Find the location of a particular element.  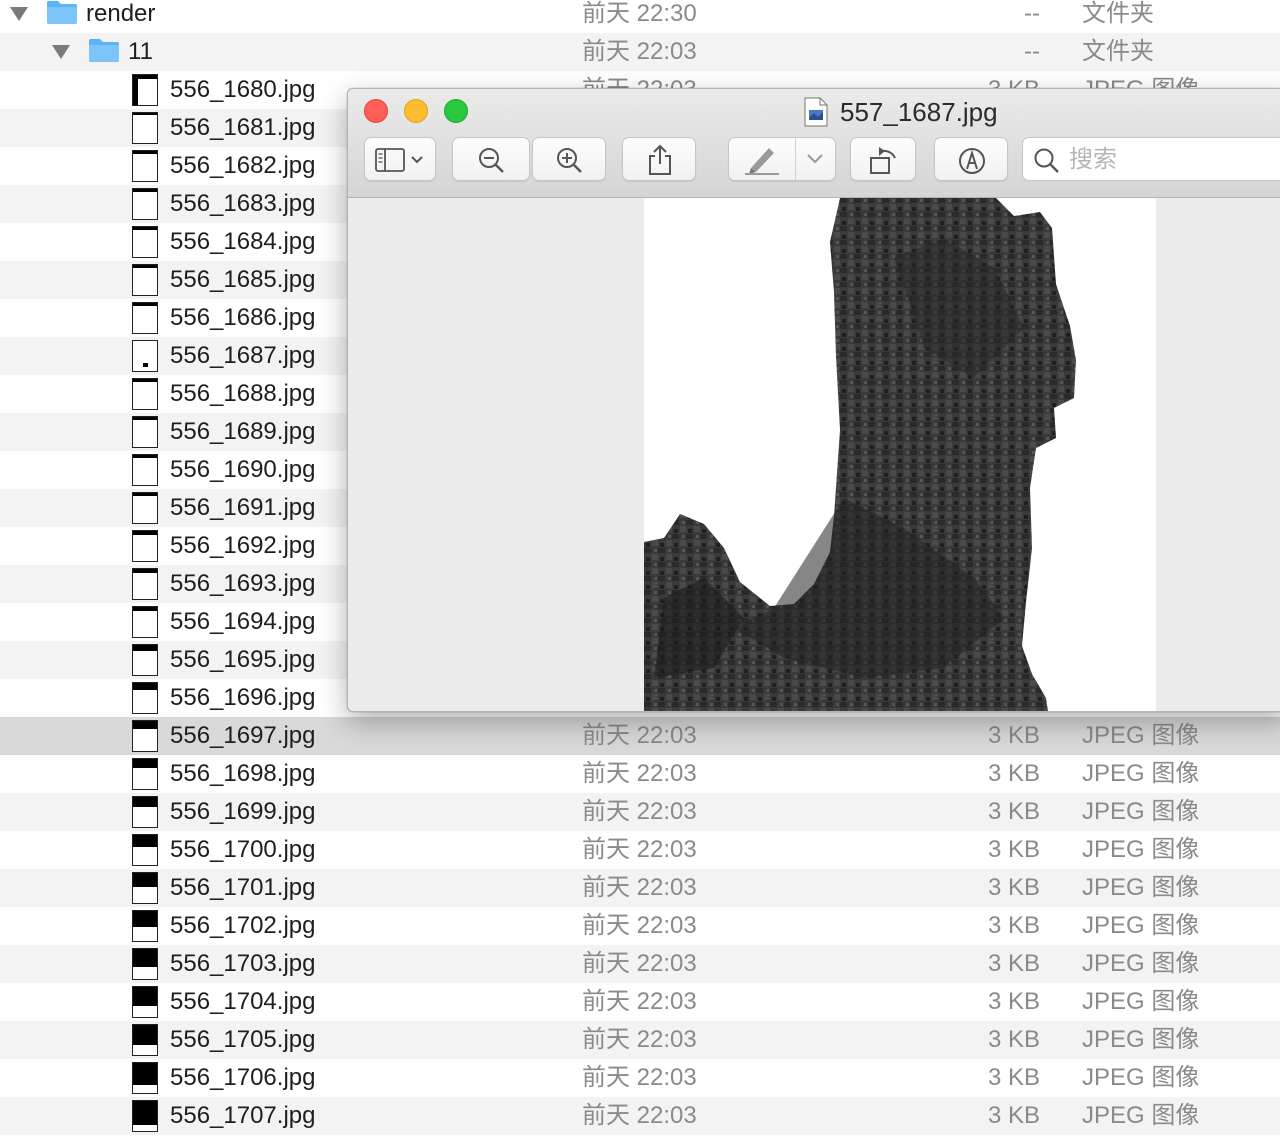

file-name: 556_1694.jpg is located at coordinates (243, 621).